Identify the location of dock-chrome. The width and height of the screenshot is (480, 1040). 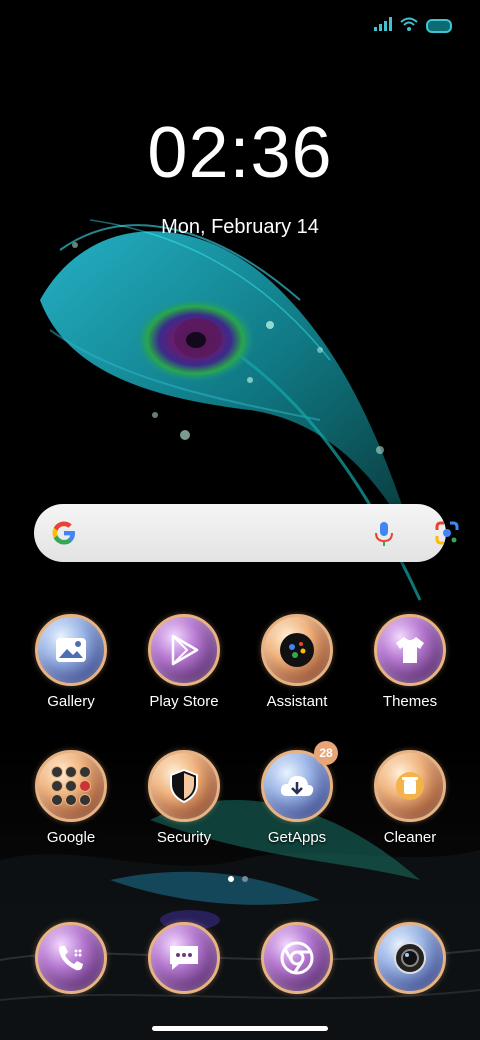
(297, 958).